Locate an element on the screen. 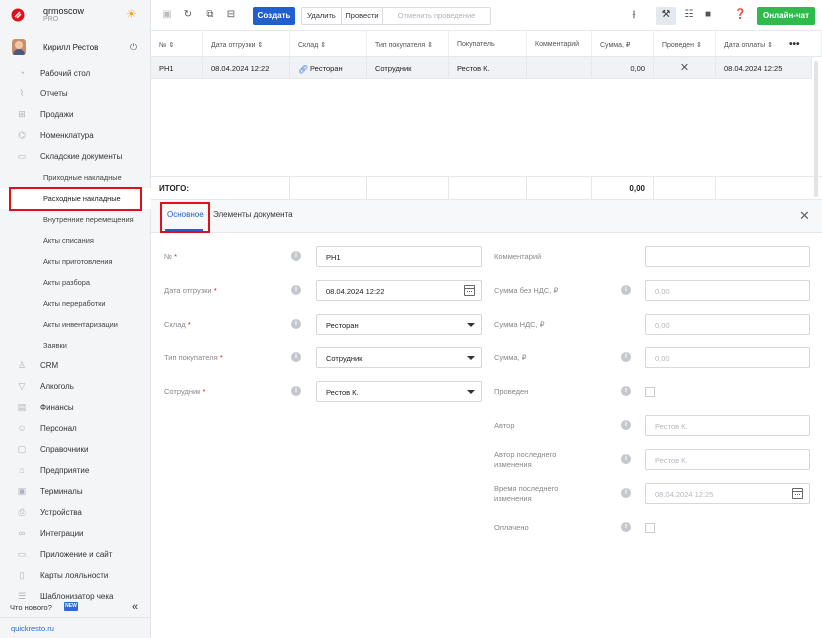 The width and height of the screenshot is (822, 638). tools-icon: ⚒ is located at coordinates (666, 15).